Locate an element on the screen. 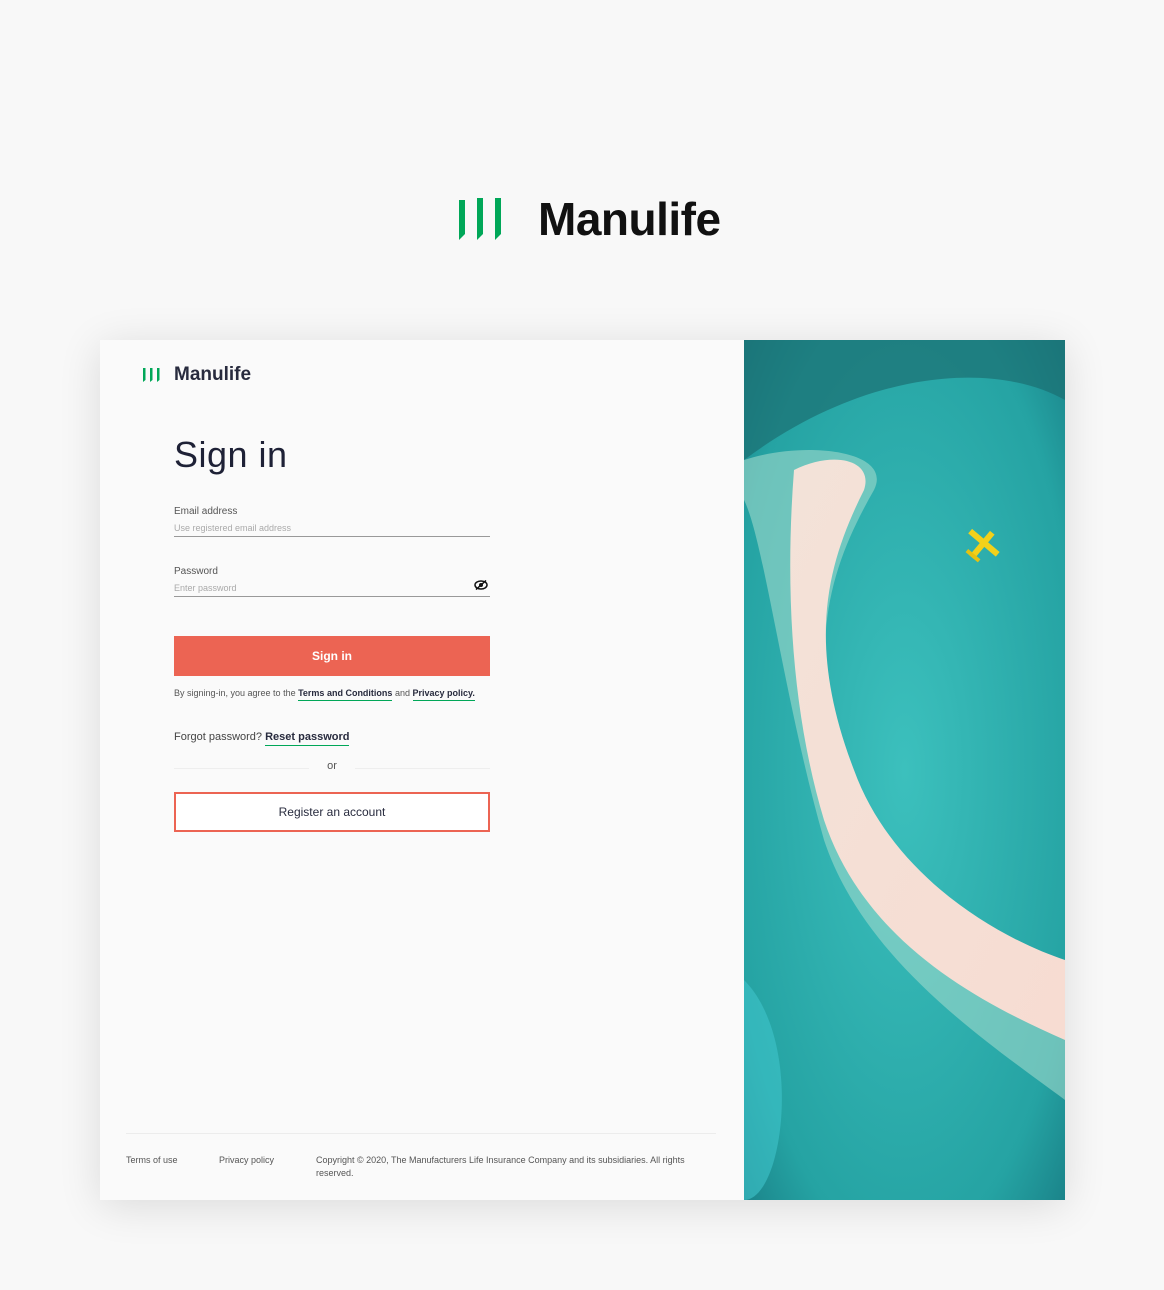  email-field-group: Email address is located at coordinates (332, 521).